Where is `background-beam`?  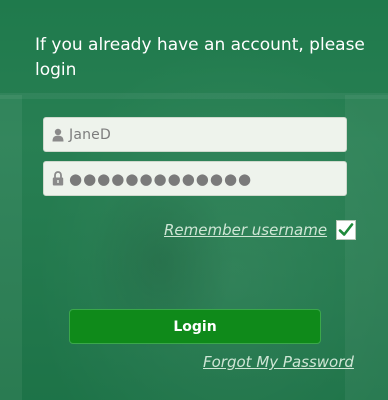 background-beam is located at coordinates (194, 96).